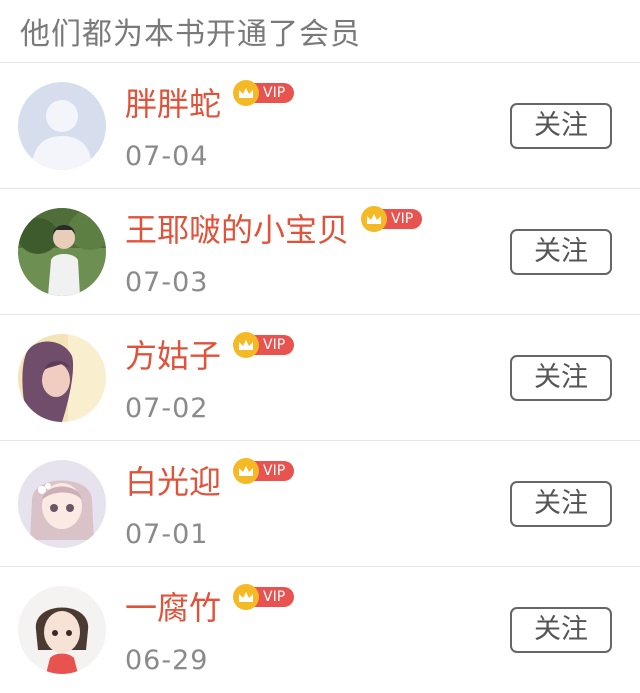 The height and width of the screenshot is (693, 640). Describe the element at coordinates (173, 482) in the screenshot. I see `member-name: 白光迎` at that location.